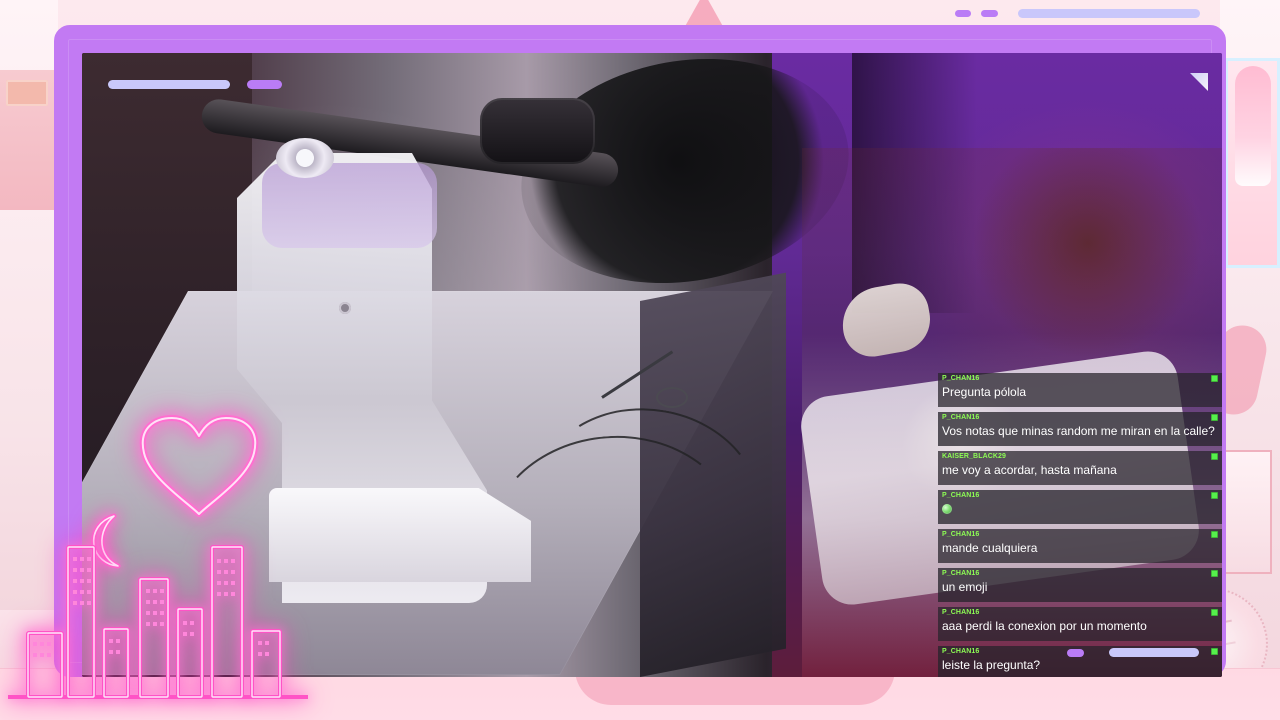  Describe the element at coordinates (963, 13) in the screenshot. I see `top-decor-accent` at that location.